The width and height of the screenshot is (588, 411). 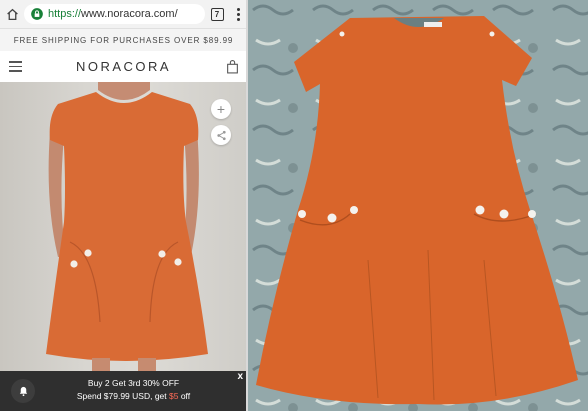 I want to click on close-banner-button: x, so click(x=240, y=376).